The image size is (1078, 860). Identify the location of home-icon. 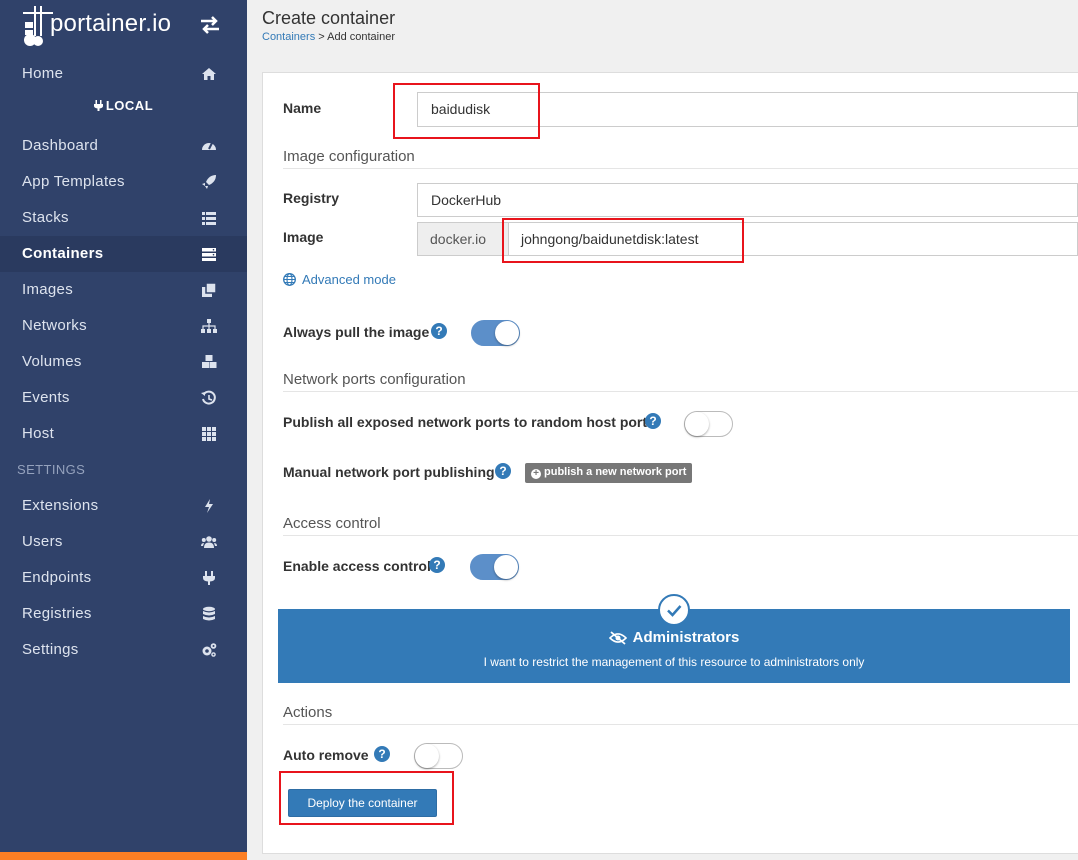
(209, 74).